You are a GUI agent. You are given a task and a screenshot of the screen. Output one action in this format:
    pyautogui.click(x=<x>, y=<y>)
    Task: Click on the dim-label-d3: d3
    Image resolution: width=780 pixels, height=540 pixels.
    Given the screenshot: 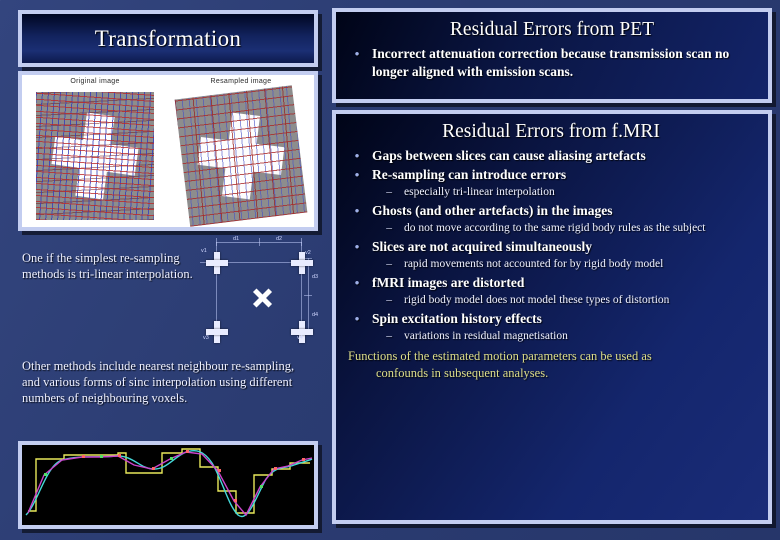 What is the action you would take?
    pyautogui.click(x=315, y=277)
    